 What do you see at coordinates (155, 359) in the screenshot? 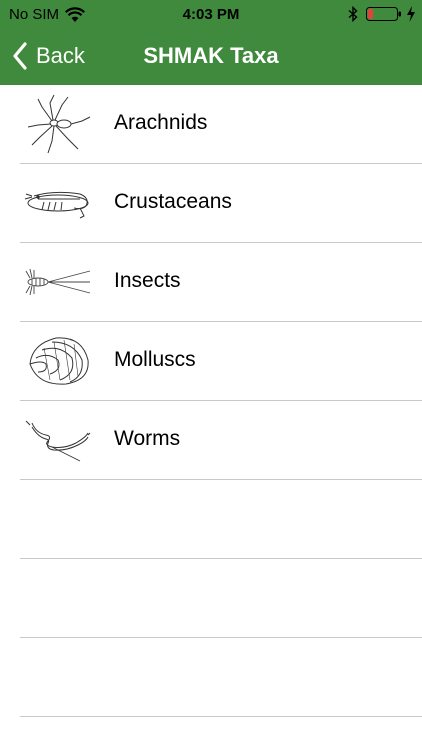
I see `list-item-label: Molluscs` at bounding box center [155, 359].